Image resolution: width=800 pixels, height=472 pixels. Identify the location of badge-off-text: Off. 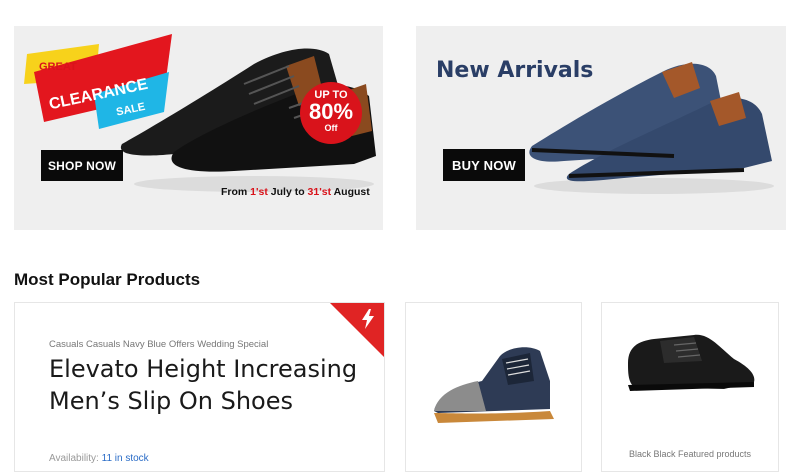
(331, 128).